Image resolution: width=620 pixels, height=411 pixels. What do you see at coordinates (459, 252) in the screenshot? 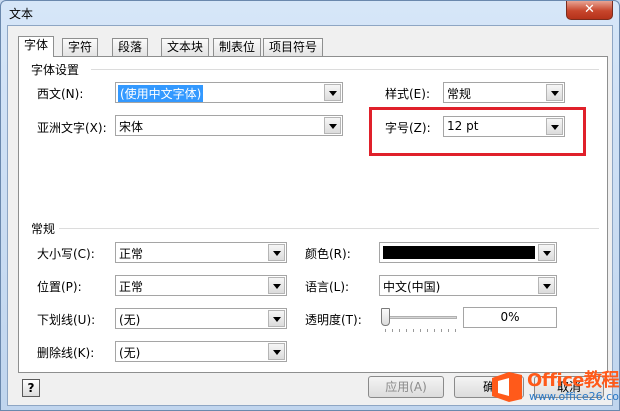
I see `color-swatch` at bounding box center [459, 252].